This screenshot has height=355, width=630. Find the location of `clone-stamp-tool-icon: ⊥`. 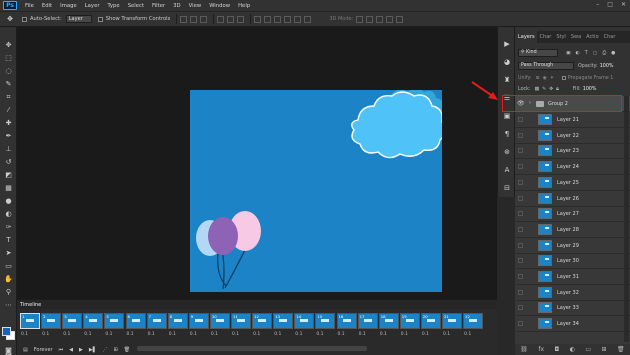

clone-stamp-tool-icon: ⊥ is located at coordinates (8, 149).